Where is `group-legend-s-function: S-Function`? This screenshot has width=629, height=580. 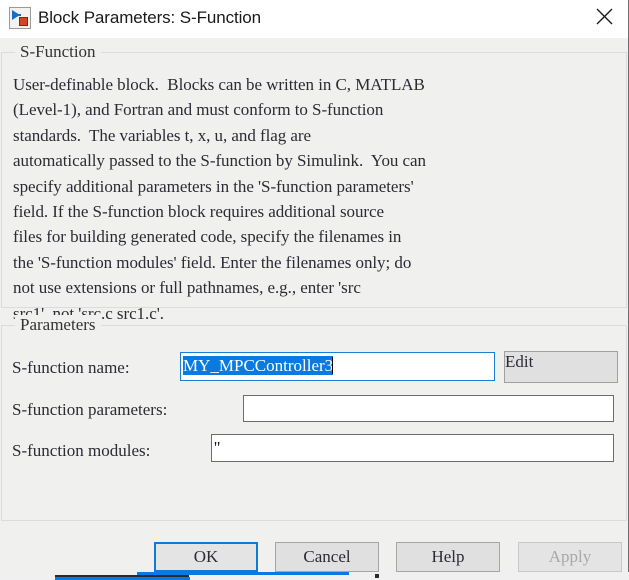
group-legend-s-function: S-Function is located at coordinates (58, 52).